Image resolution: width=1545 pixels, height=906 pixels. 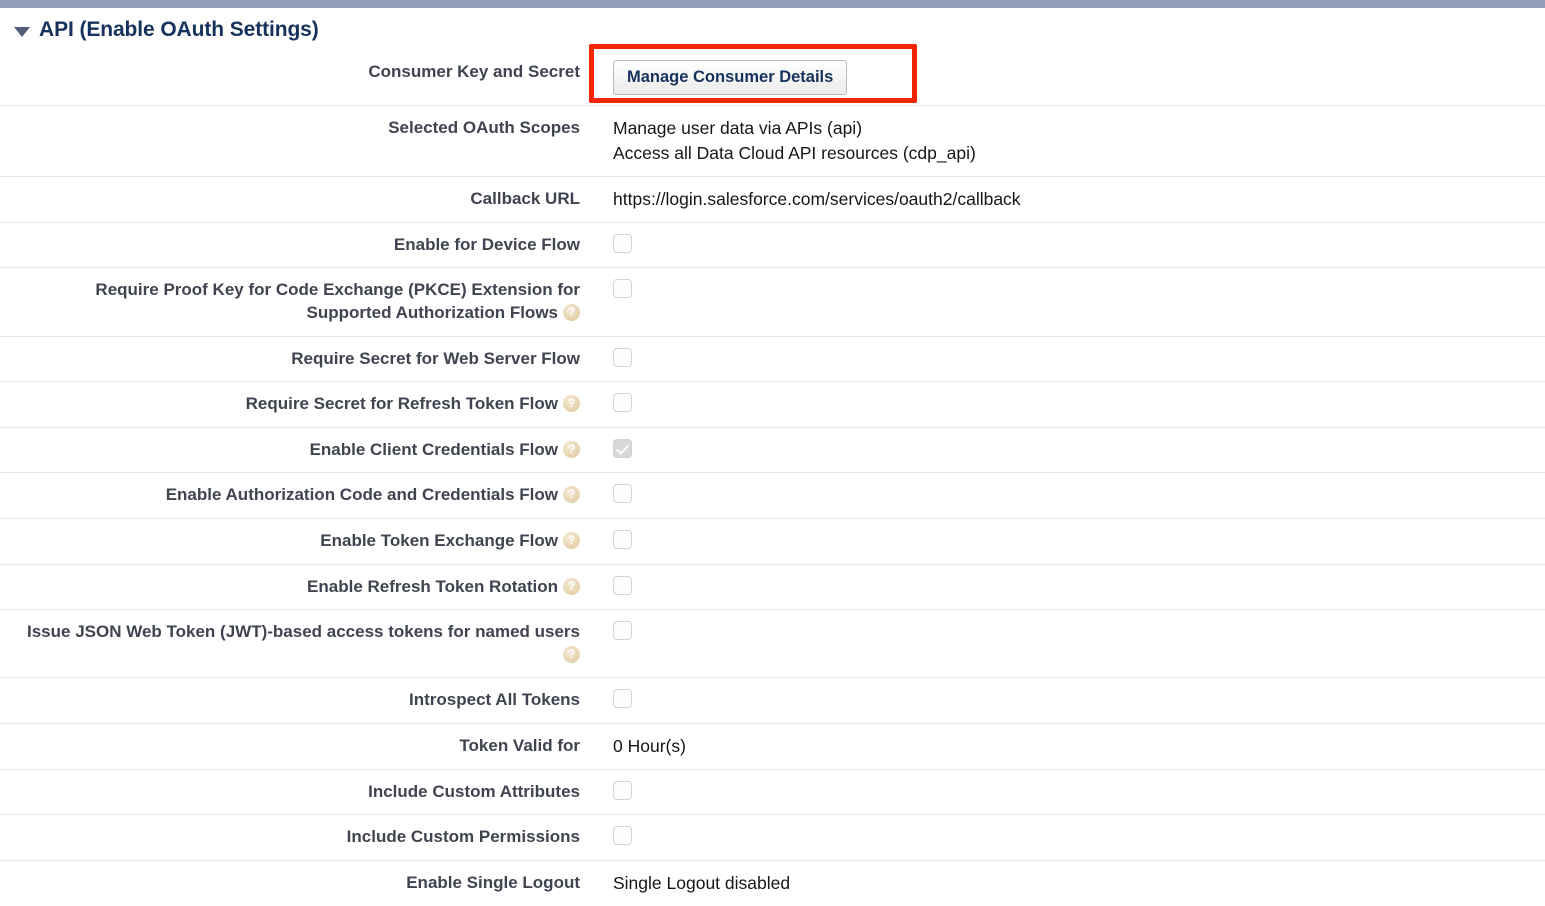 I want to click on api-section-header: API (Enable OAuth Settings), so click(x=772, y=29).